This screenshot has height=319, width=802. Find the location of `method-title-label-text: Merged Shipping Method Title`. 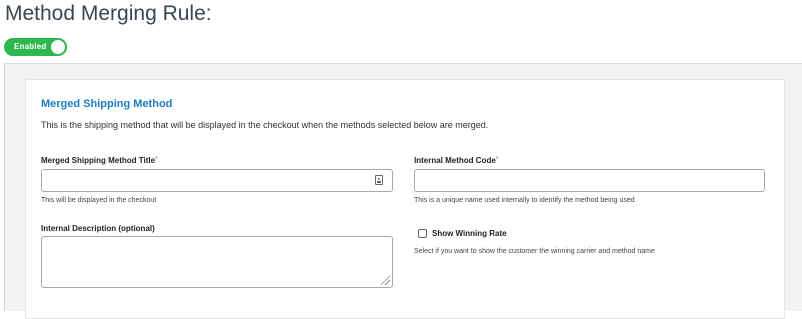

method-title-label-text: Merged Shipping Method Title is located at coordinates (98, 160).